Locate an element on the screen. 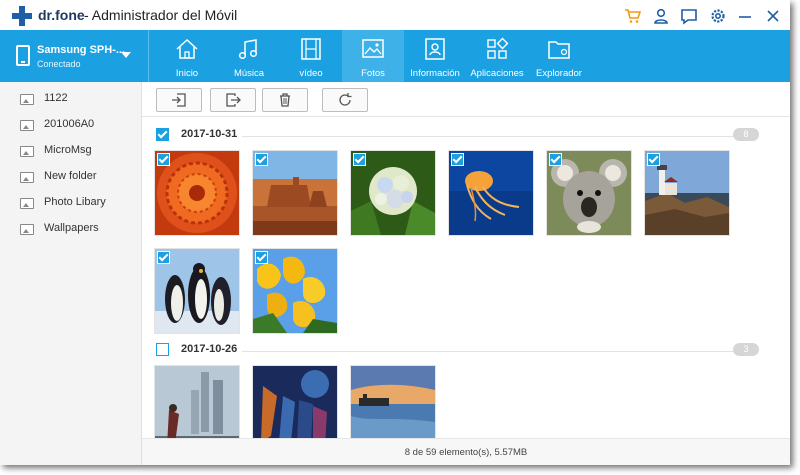 This screenshot has height=475, width=800. sidebar-item-label: Photo Libary is located at coordinates (75, 202).